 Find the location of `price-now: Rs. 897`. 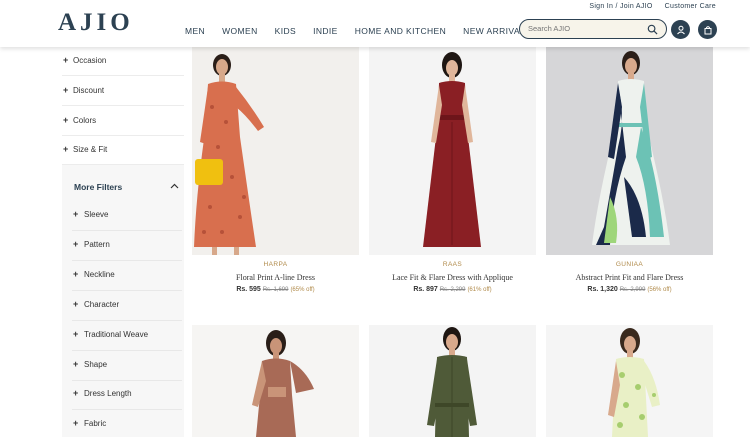

price-now: Rs. 897 is located at coordinates (425, 289).